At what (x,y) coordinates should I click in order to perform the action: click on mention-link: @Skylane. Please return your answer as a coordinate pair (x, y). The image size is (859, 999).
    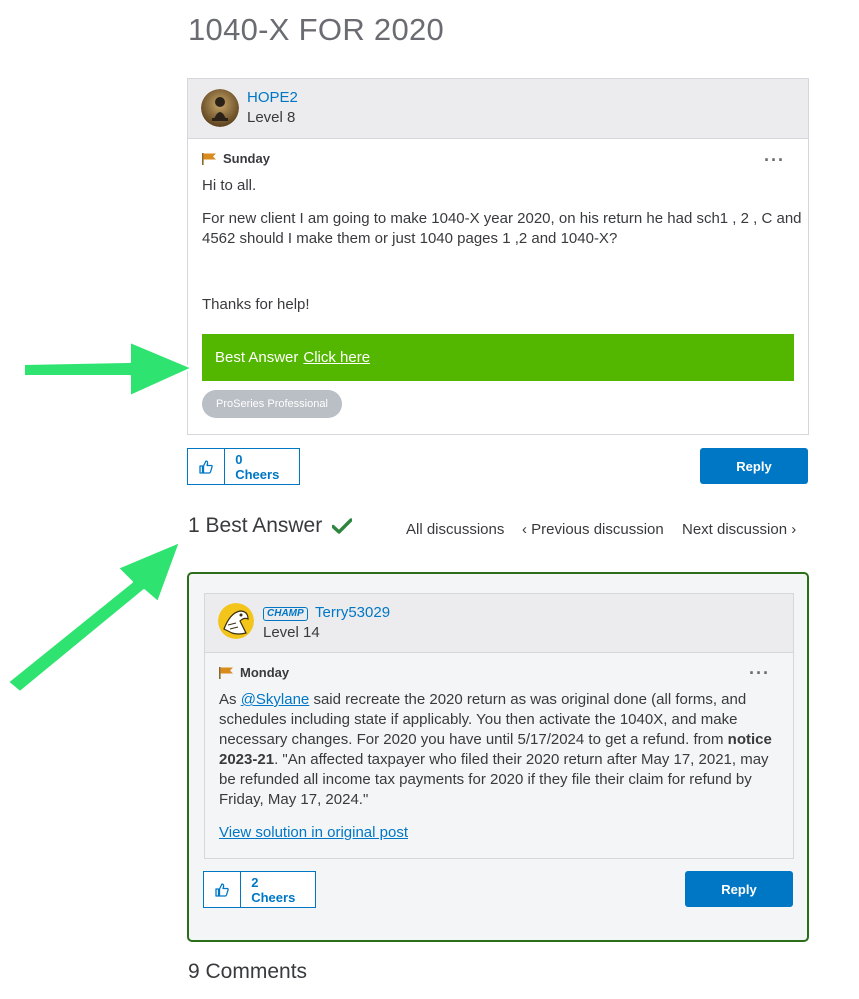
    Looking at the image, I should click on (275, 699).